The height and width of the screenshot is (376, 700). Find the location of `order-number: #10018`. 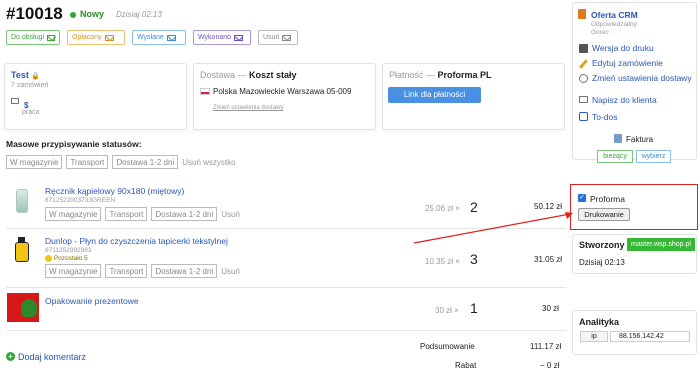

order-number: #10018 is located at coordinates (34, 13).